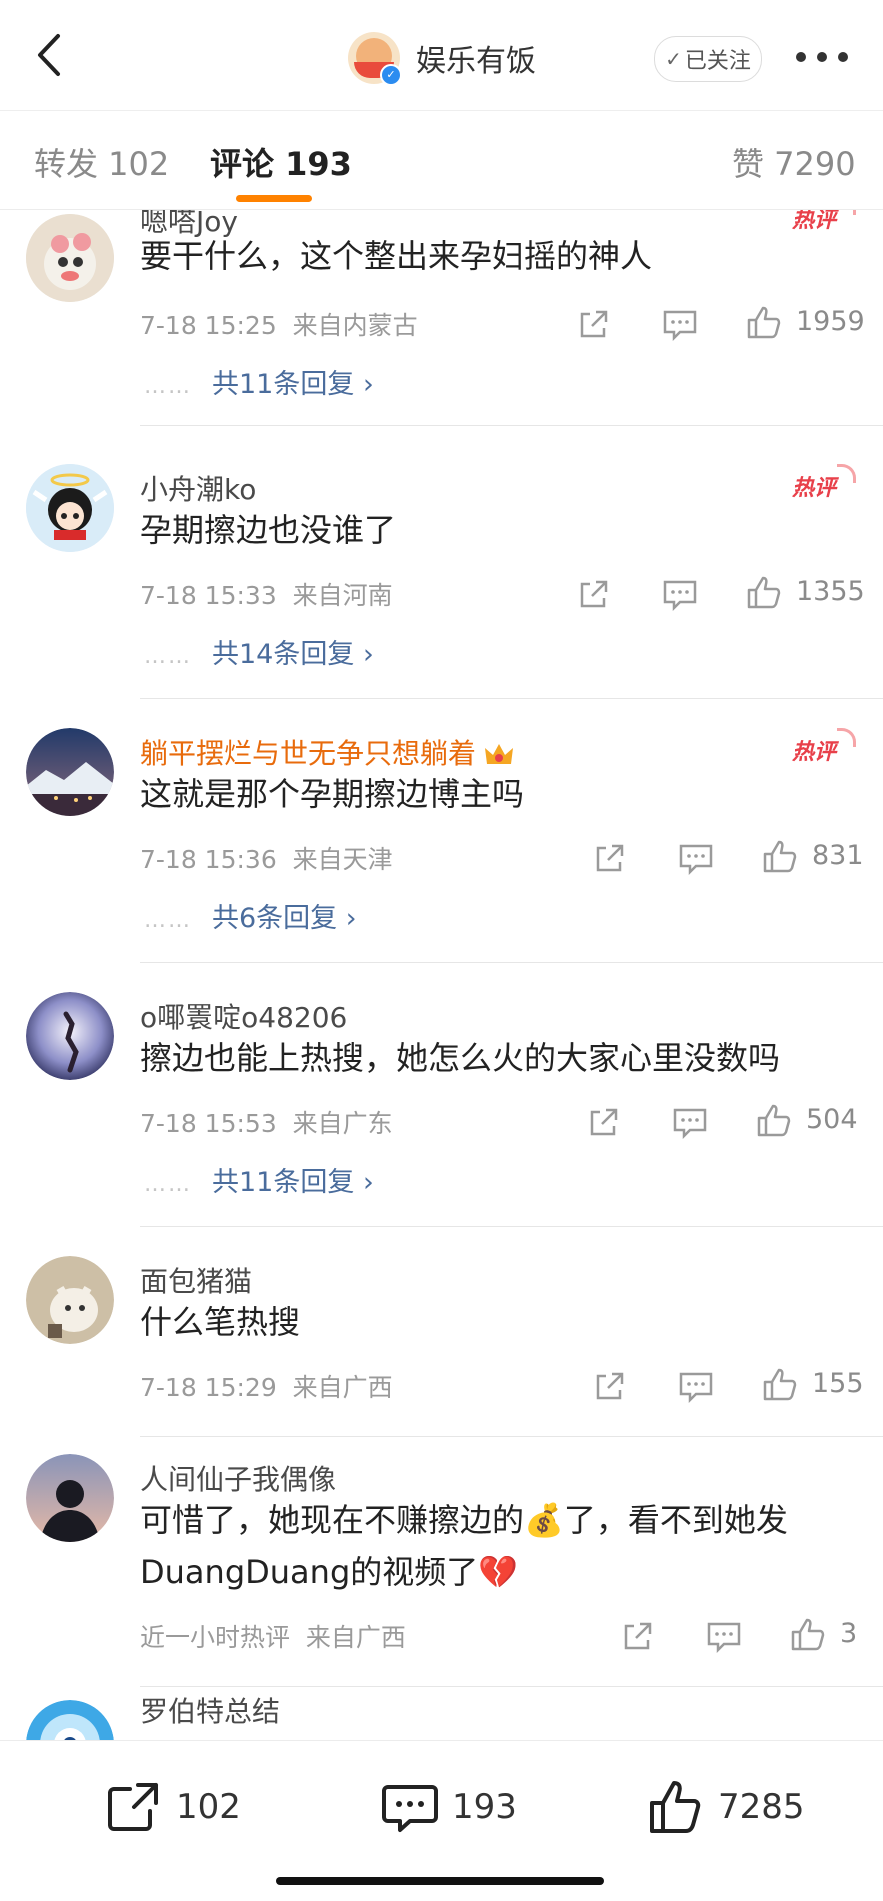 Image resolution: width=883 pixels, height=1901 pixels. What do you see at coordinates (355, 325) in the screenshot?
I see `comment-location: 来自内蒙古` at bounding box center [355, 325].